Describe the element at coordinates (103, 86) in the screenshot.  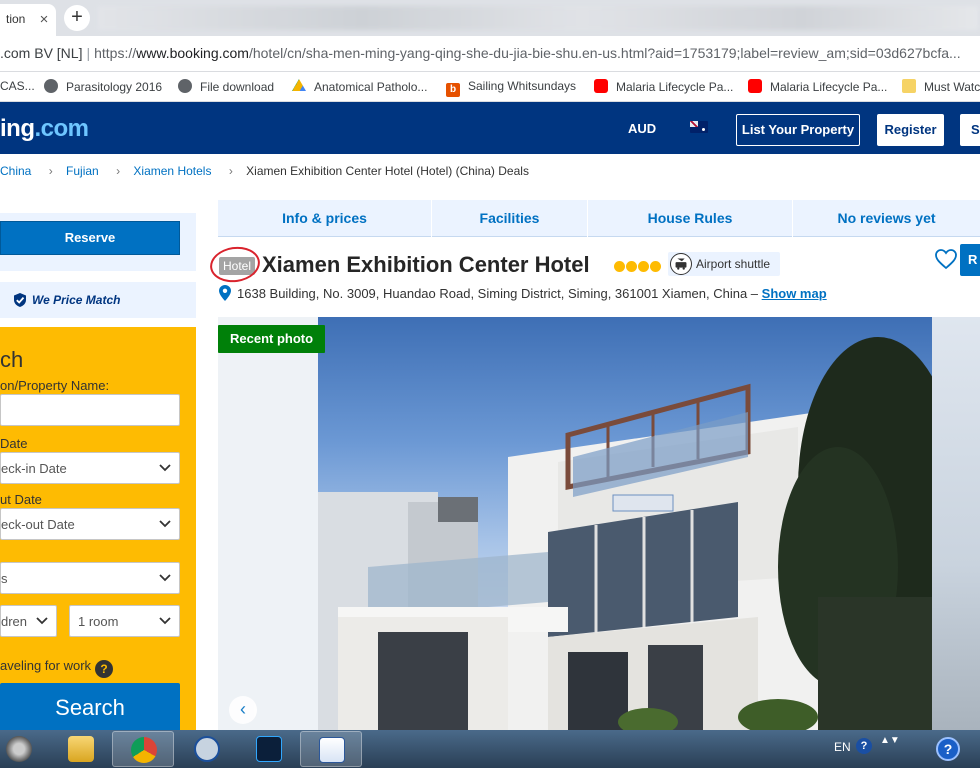
I see `bookmark-item: Parasitology 2016` at that location.